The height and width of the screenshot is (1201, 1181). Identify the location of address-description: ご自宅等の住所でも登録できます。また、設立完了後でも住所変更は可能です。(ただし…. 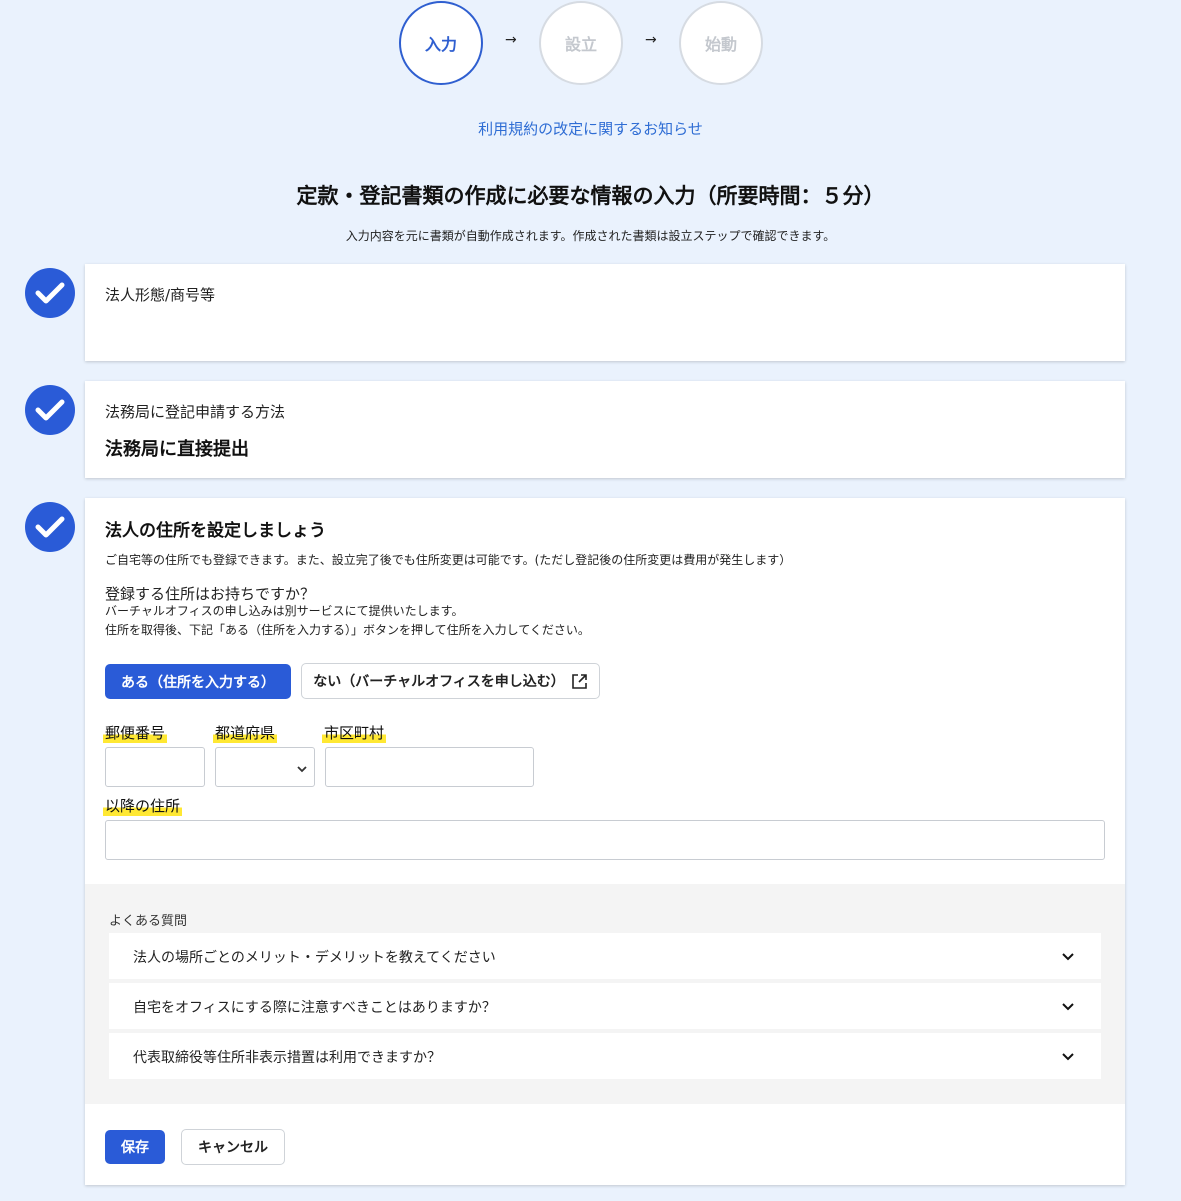
(448, 560).